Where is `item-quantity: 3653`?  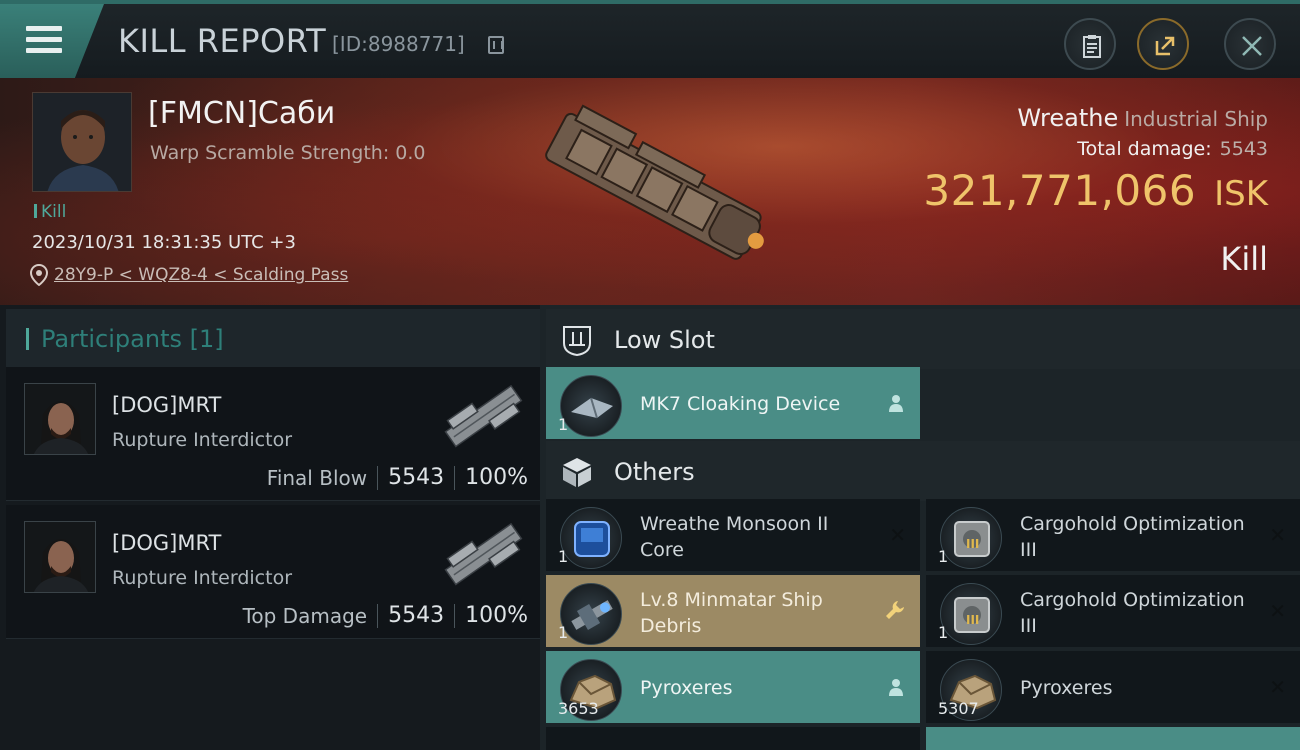 item-quantity: 3653 is located at coordinates (578, 708).